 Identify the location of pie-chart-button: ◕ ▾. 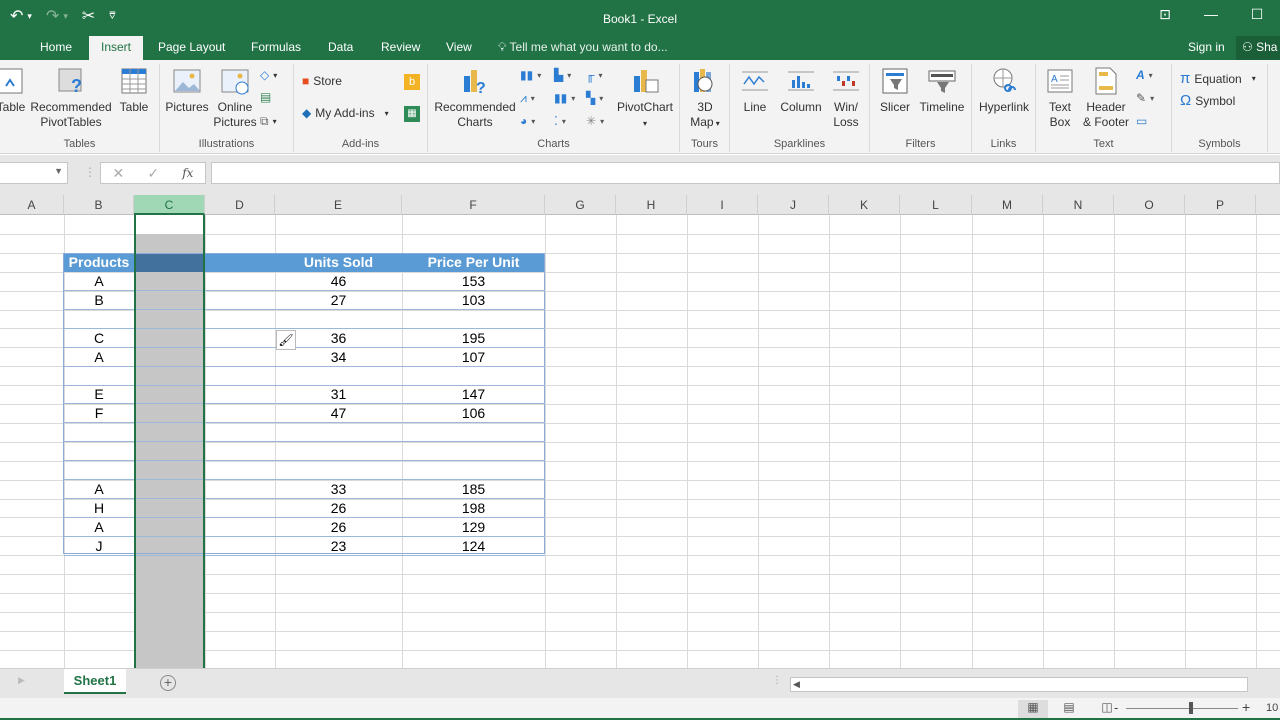
(527, 121).